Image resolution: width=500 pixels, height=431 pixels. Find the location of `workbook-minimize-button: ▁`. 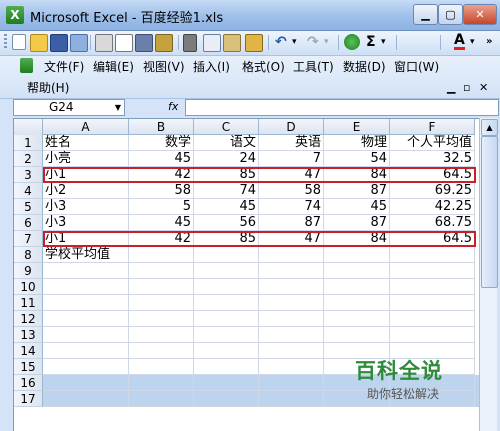

workbook-minimize-button: ▁ is located at coordinates (451, 88).